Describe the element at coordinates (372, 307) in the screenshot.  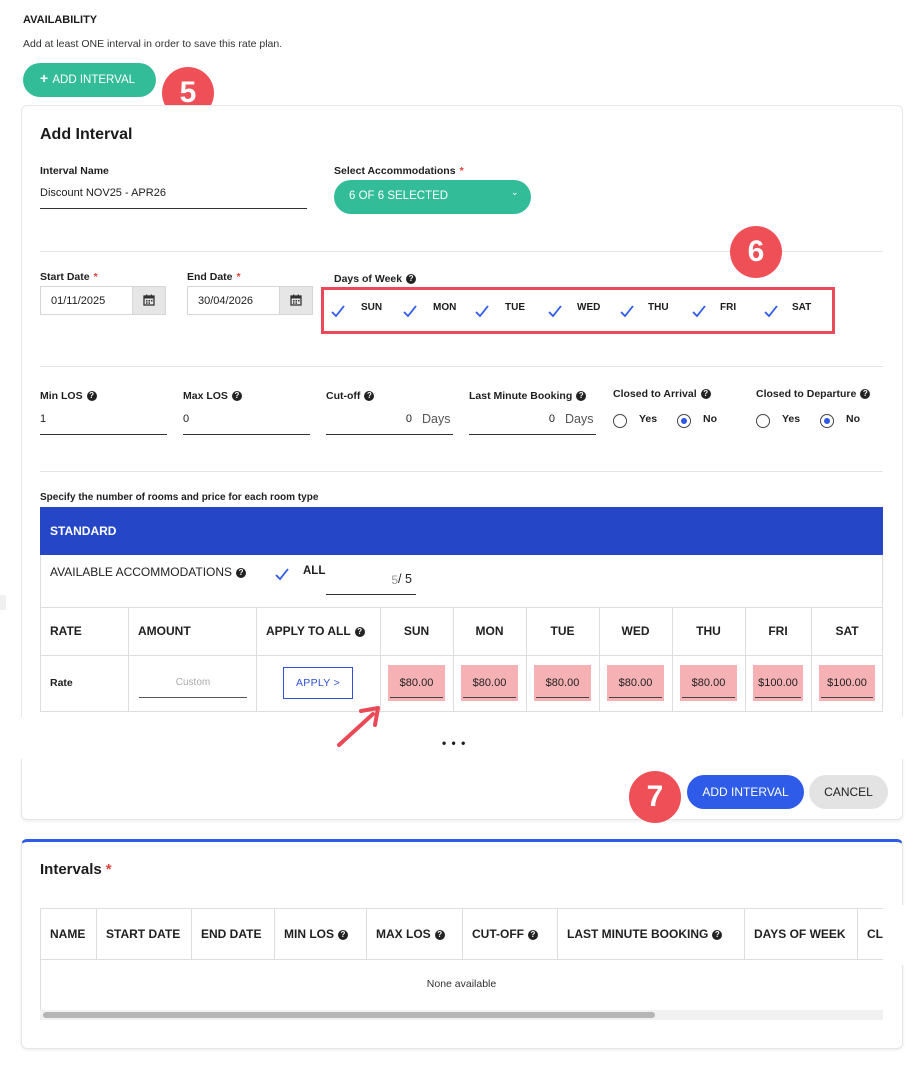
I see `day-label-sun: SUN` at that location.